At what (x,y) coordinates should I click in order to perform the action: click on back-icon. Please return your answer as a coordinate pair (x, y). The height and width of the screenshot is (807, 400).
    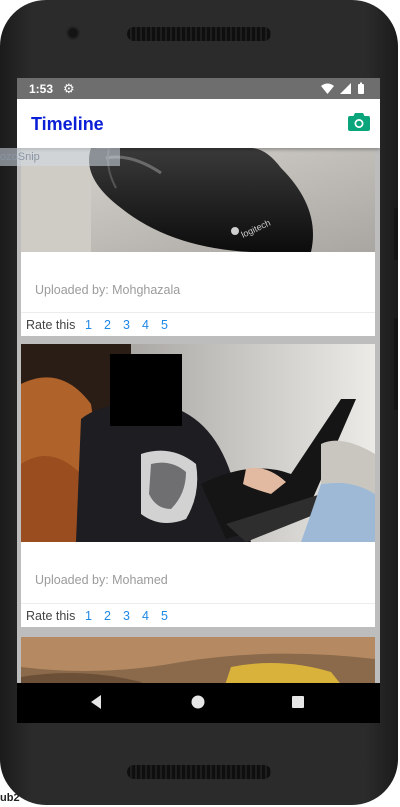
    Looking at the image, I should click on (96, 702).